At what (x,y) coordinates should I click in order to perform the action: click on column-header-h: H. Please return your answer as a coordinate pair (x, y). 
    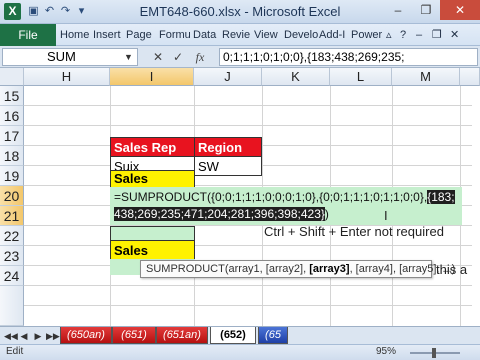
    Looking at the image, I should click on (67, 77).